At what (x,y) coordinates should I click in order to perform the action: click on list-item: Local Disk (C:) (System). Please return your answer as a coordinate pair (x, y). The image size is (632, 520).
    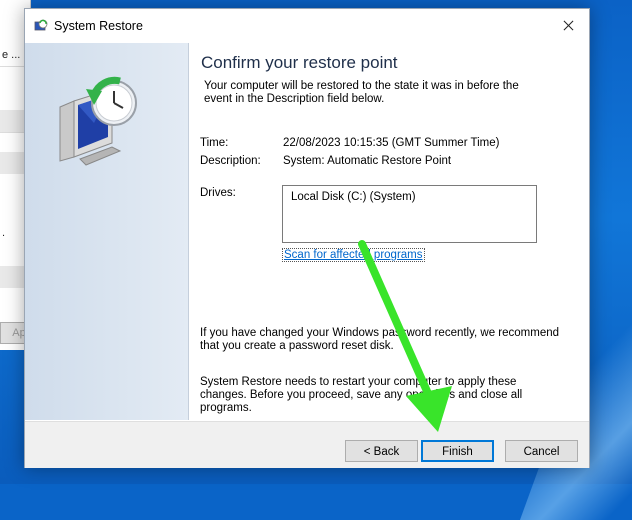
    Looking at the image, I should click on (353, 197).